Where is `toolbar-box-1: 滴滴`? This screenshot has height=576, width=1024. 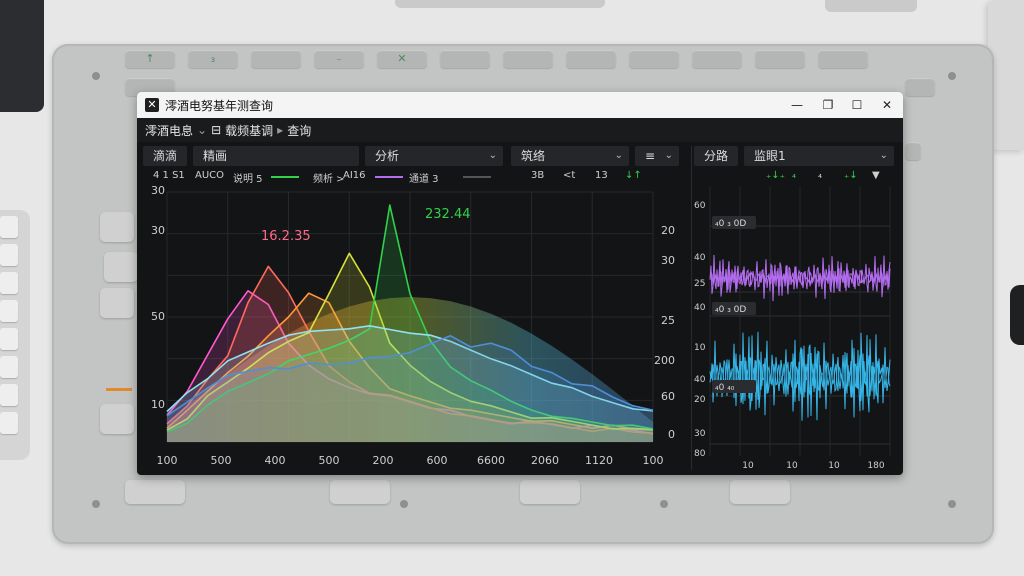
toolbar-box-1: 滴滴 is located at coordinates (165, 156).